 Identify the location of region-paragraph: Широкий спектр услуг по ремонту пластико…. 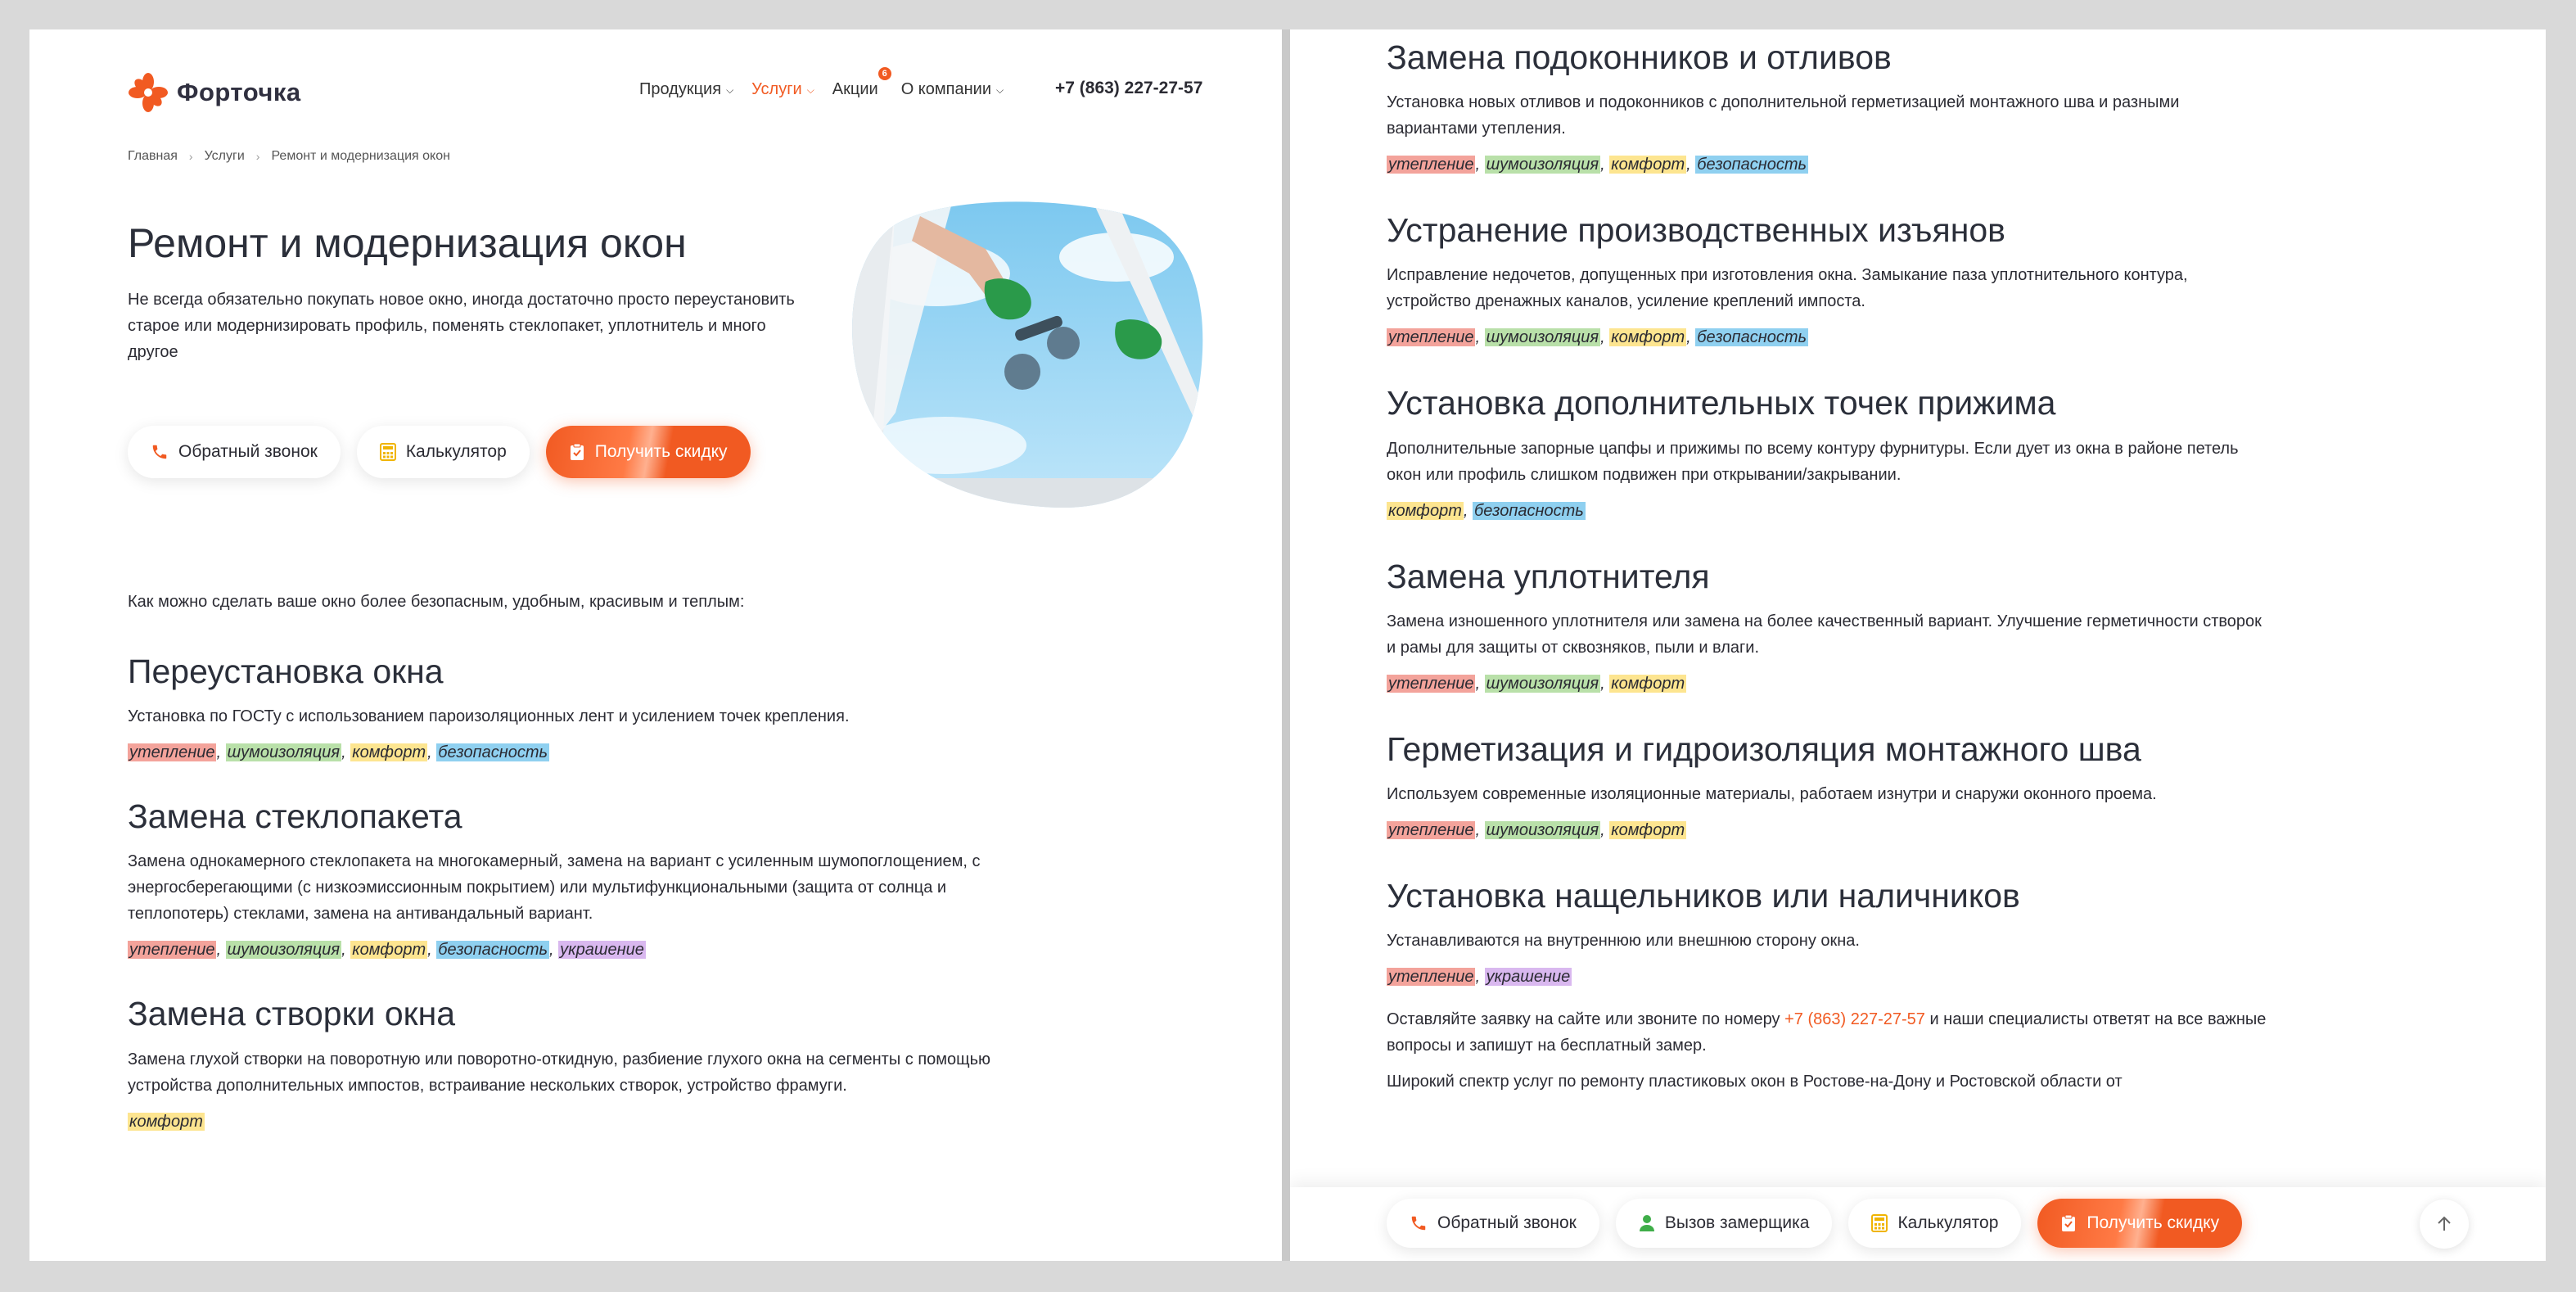
(1755, 1082).